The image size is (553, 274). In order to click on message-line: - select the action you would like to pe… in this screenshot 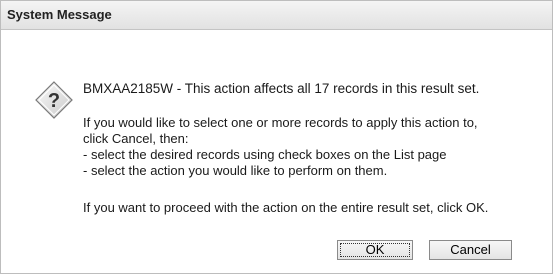, I will do `click(235, 170)`.